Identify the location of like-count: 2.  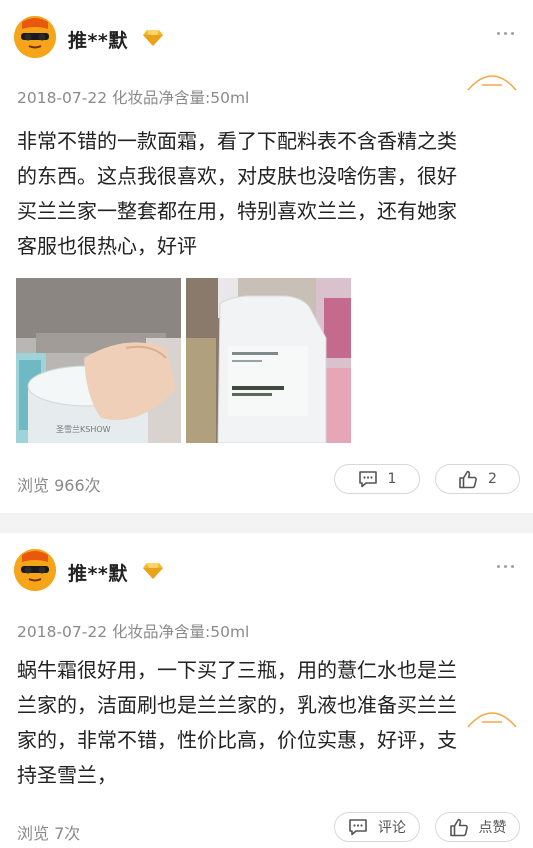
(492, 479).